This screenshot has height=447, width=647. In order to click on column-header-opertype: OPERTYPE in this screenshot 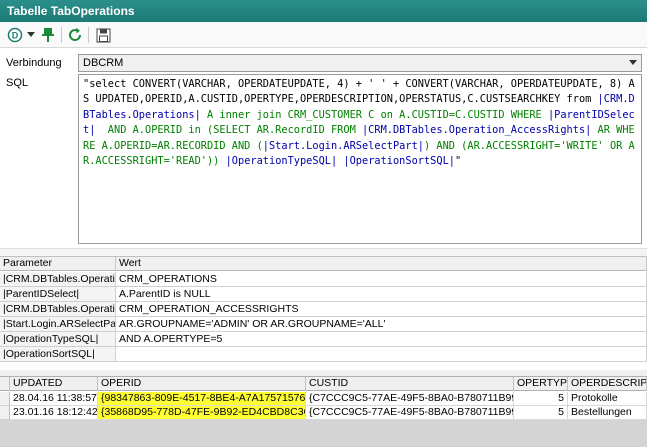, I will do `click(541, 384)`.